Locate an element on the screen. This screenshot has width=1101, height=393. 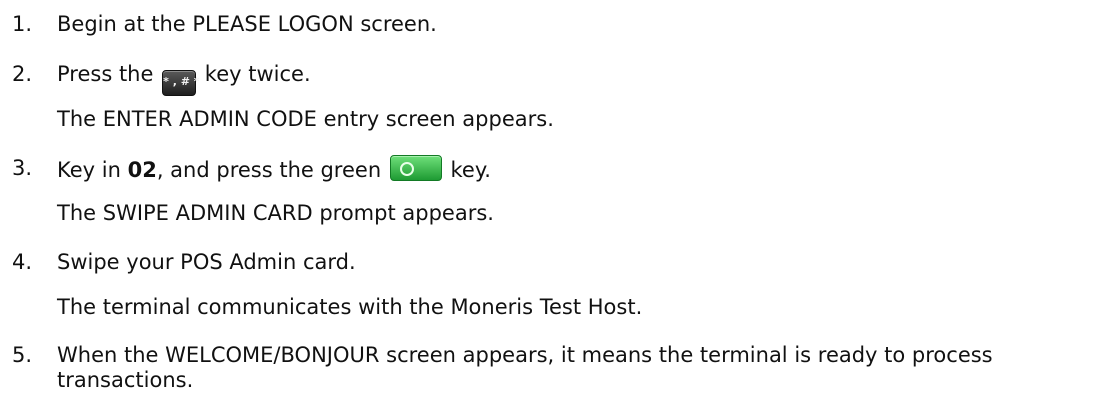
step-text-before: Press the is located at coordinates (105, 74).